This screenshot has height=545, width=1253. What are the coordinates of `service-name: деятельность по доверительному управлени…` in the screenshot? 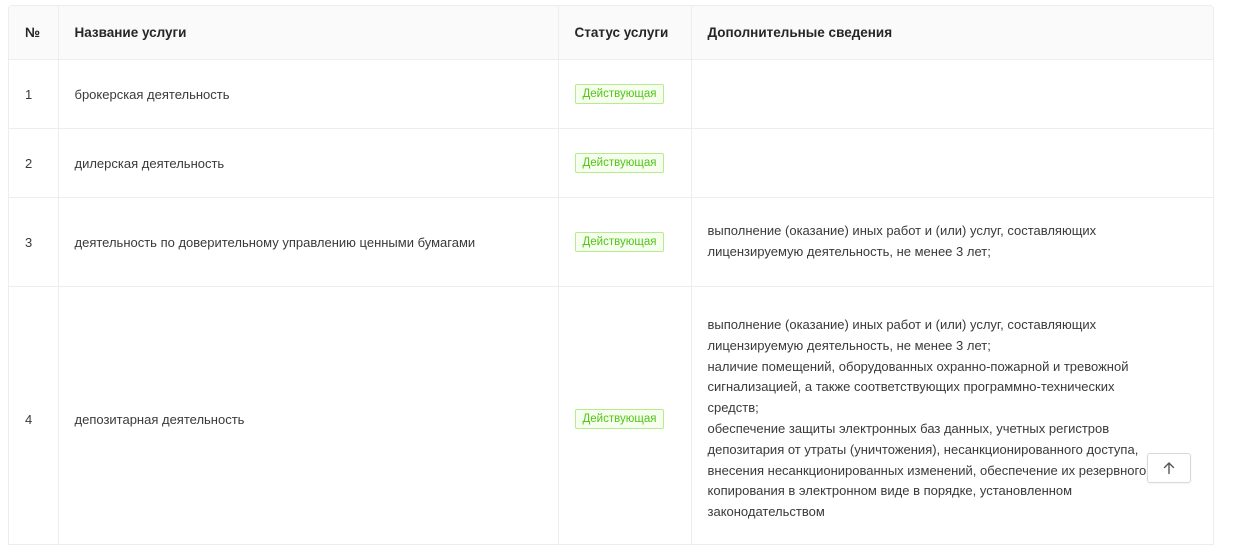 It's located at (308, 242).